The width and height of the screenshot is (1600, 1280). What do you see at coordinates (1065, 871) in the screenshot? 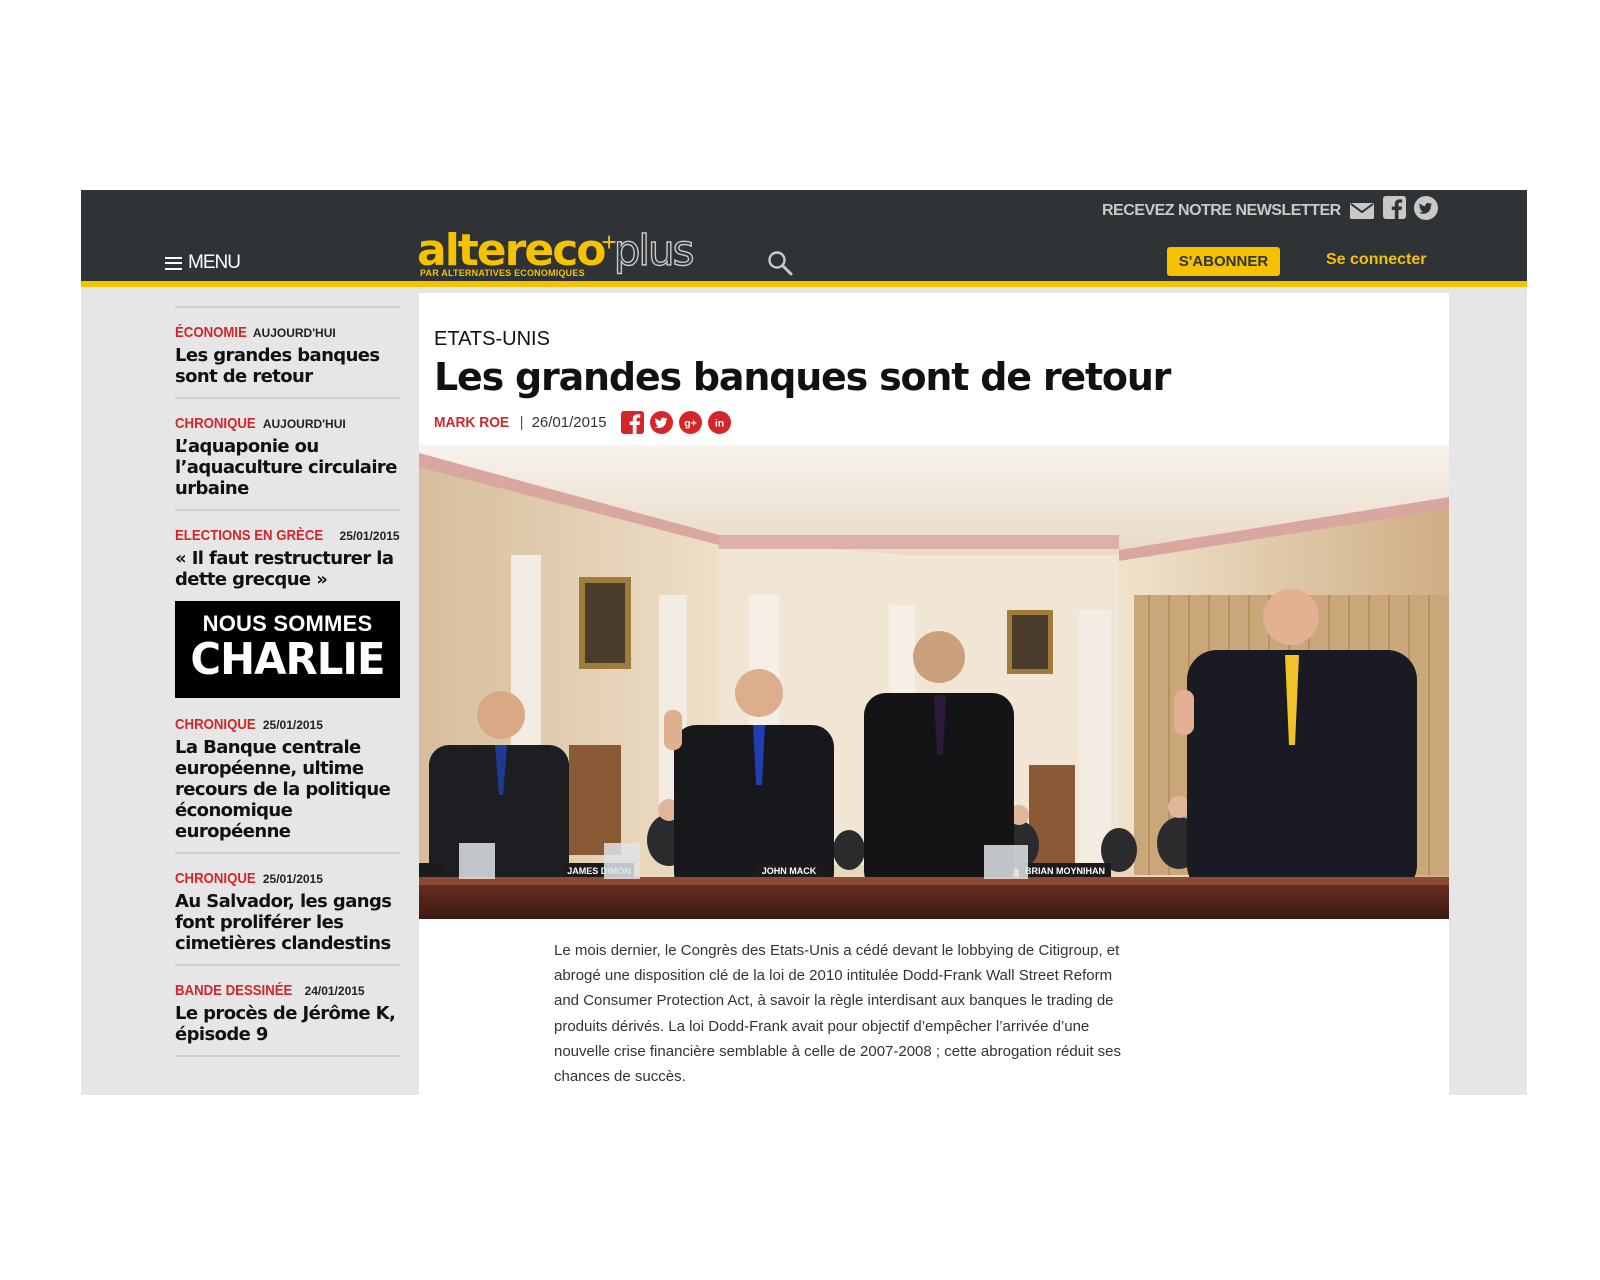
I see `svg-text: BRIAN MOYNIHAN` at bounding box center [1065, 871].